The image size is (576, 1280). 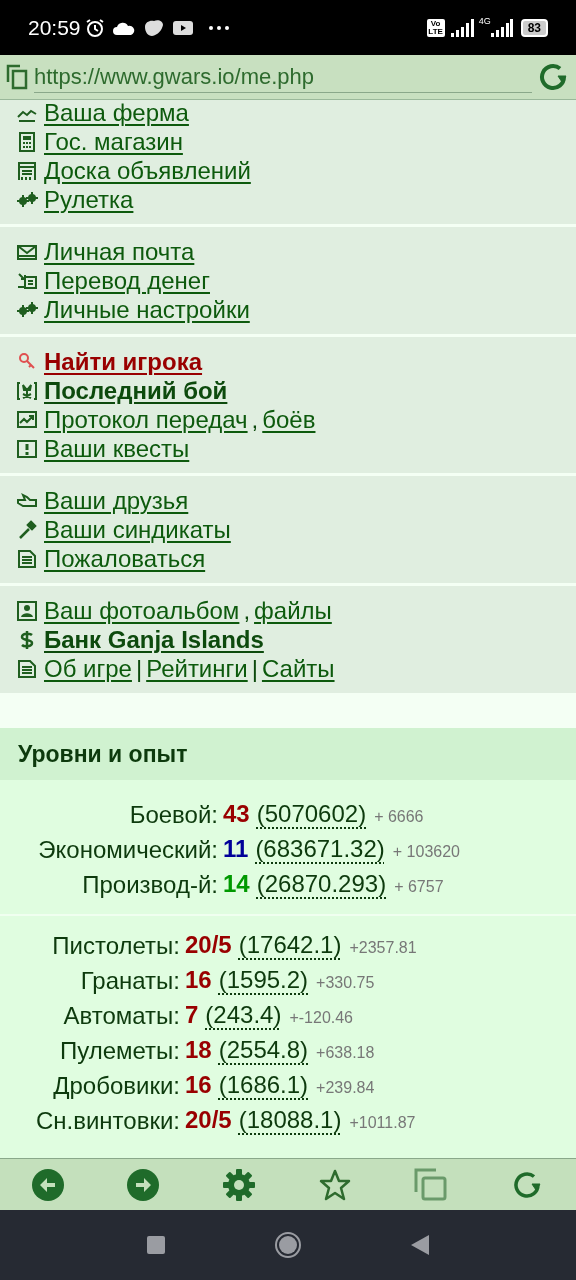 What do you see at coordinates (243, 1015) in the screenshot?
I see `stat-exp: (243.4)` at bounding box center [243, 1015].